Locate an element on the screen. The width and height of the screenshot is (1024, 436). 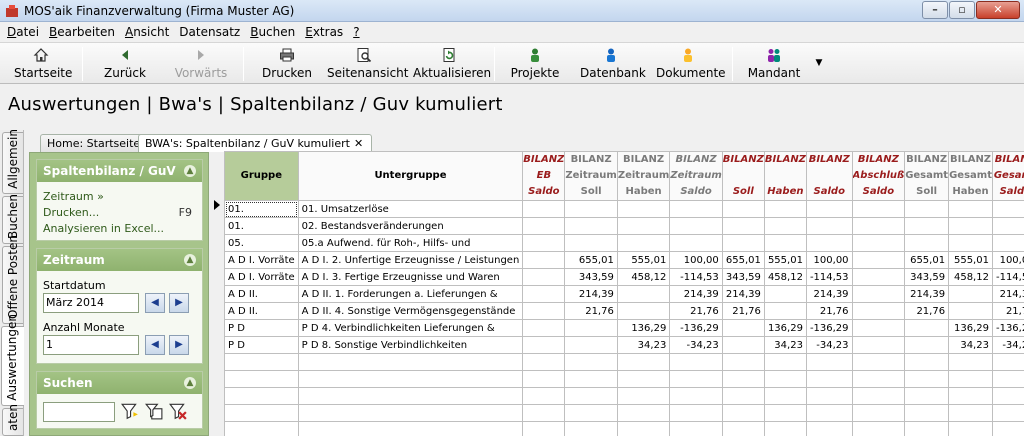
vtab-auswertungen: Auswertungen is located at coordinates (12, 360).